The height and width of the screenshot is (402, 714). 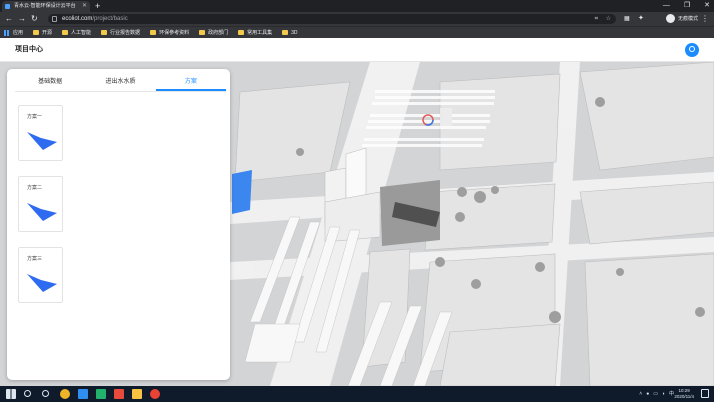 I want to click on chrome-icon, so click(x=65, y=394).